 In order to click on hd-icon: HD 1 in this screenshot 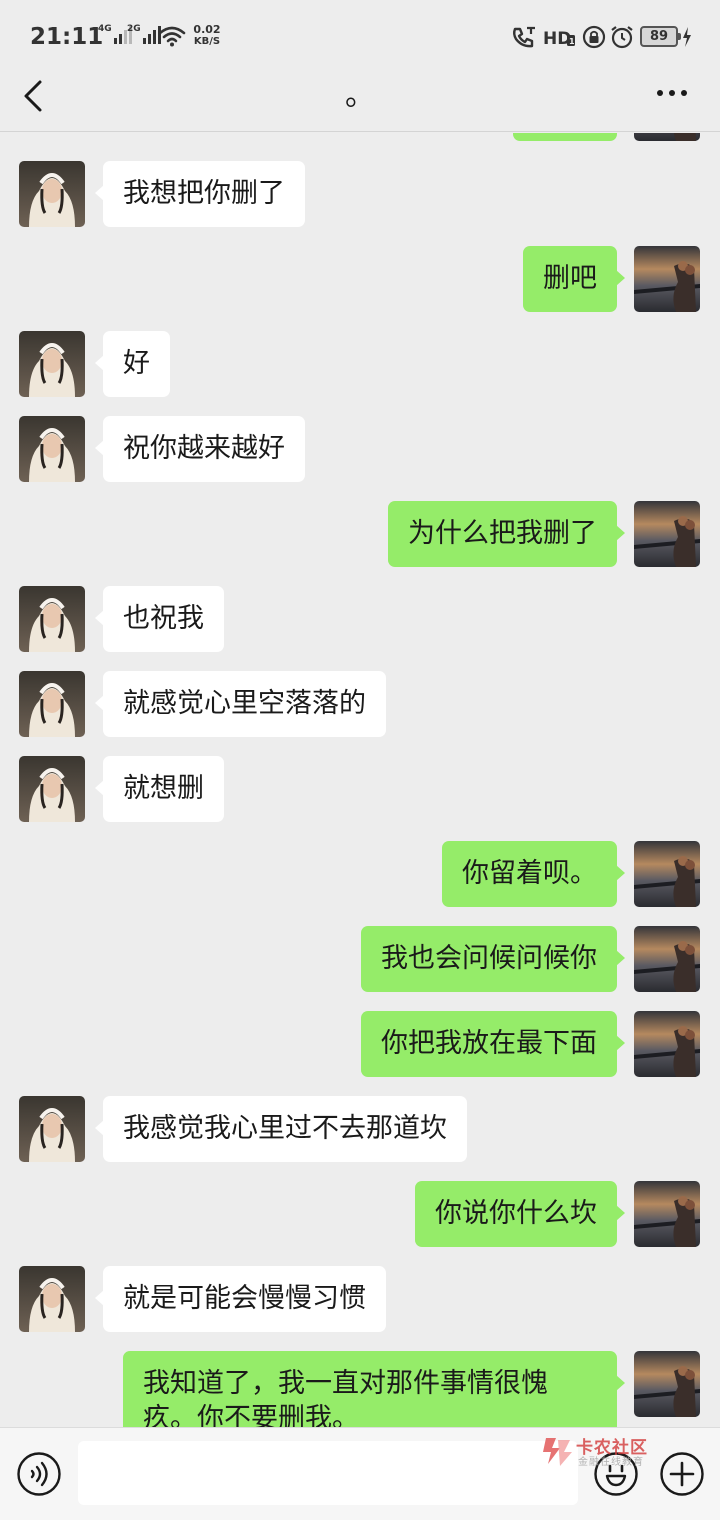, I will do `click(559, 39)`.